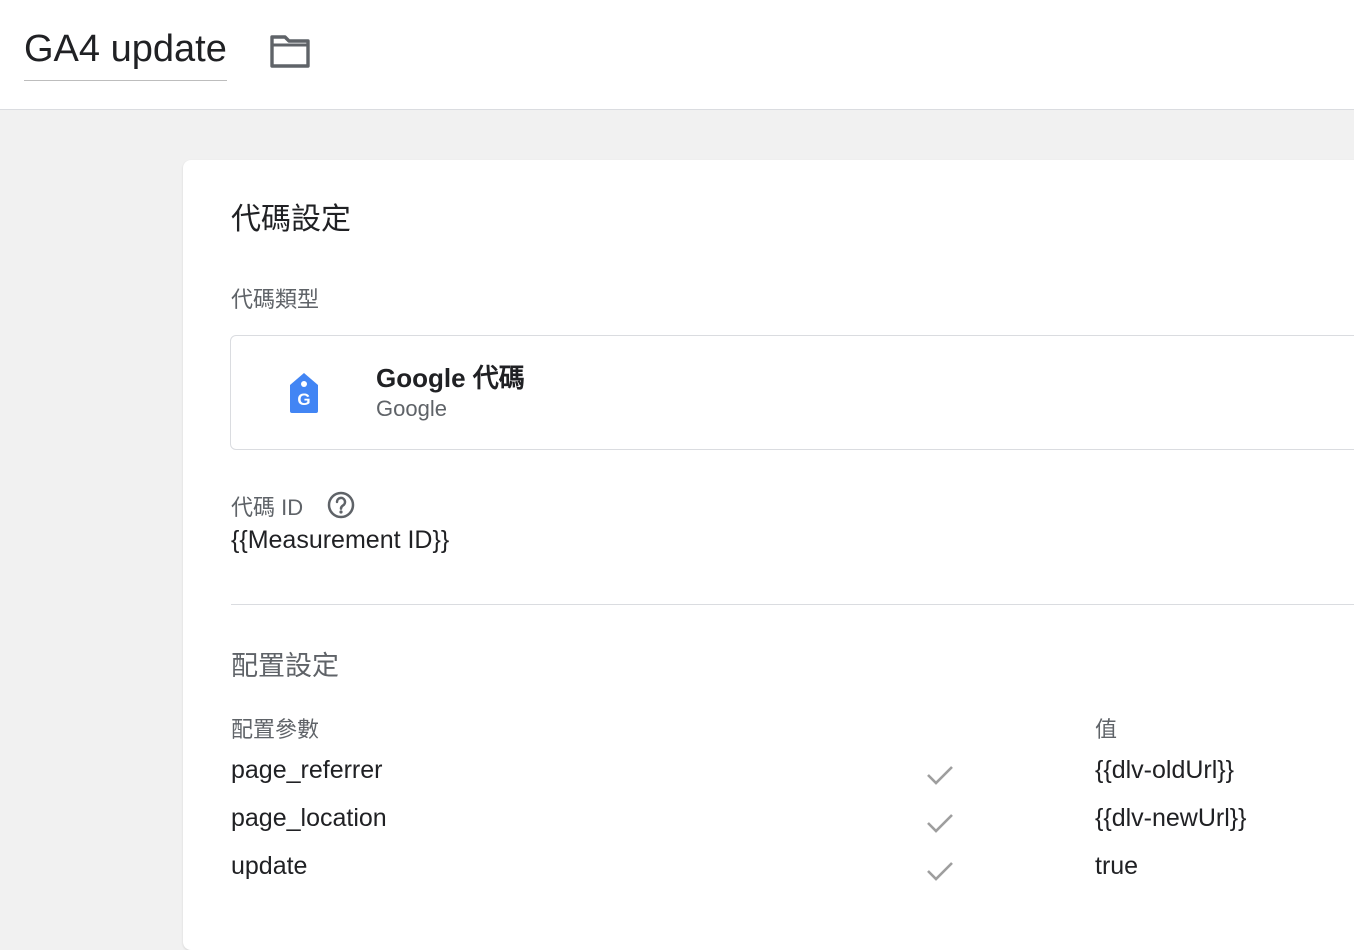 This screenshot has height=950, width=1354. I want to click on help-icon, so click(341, 505).